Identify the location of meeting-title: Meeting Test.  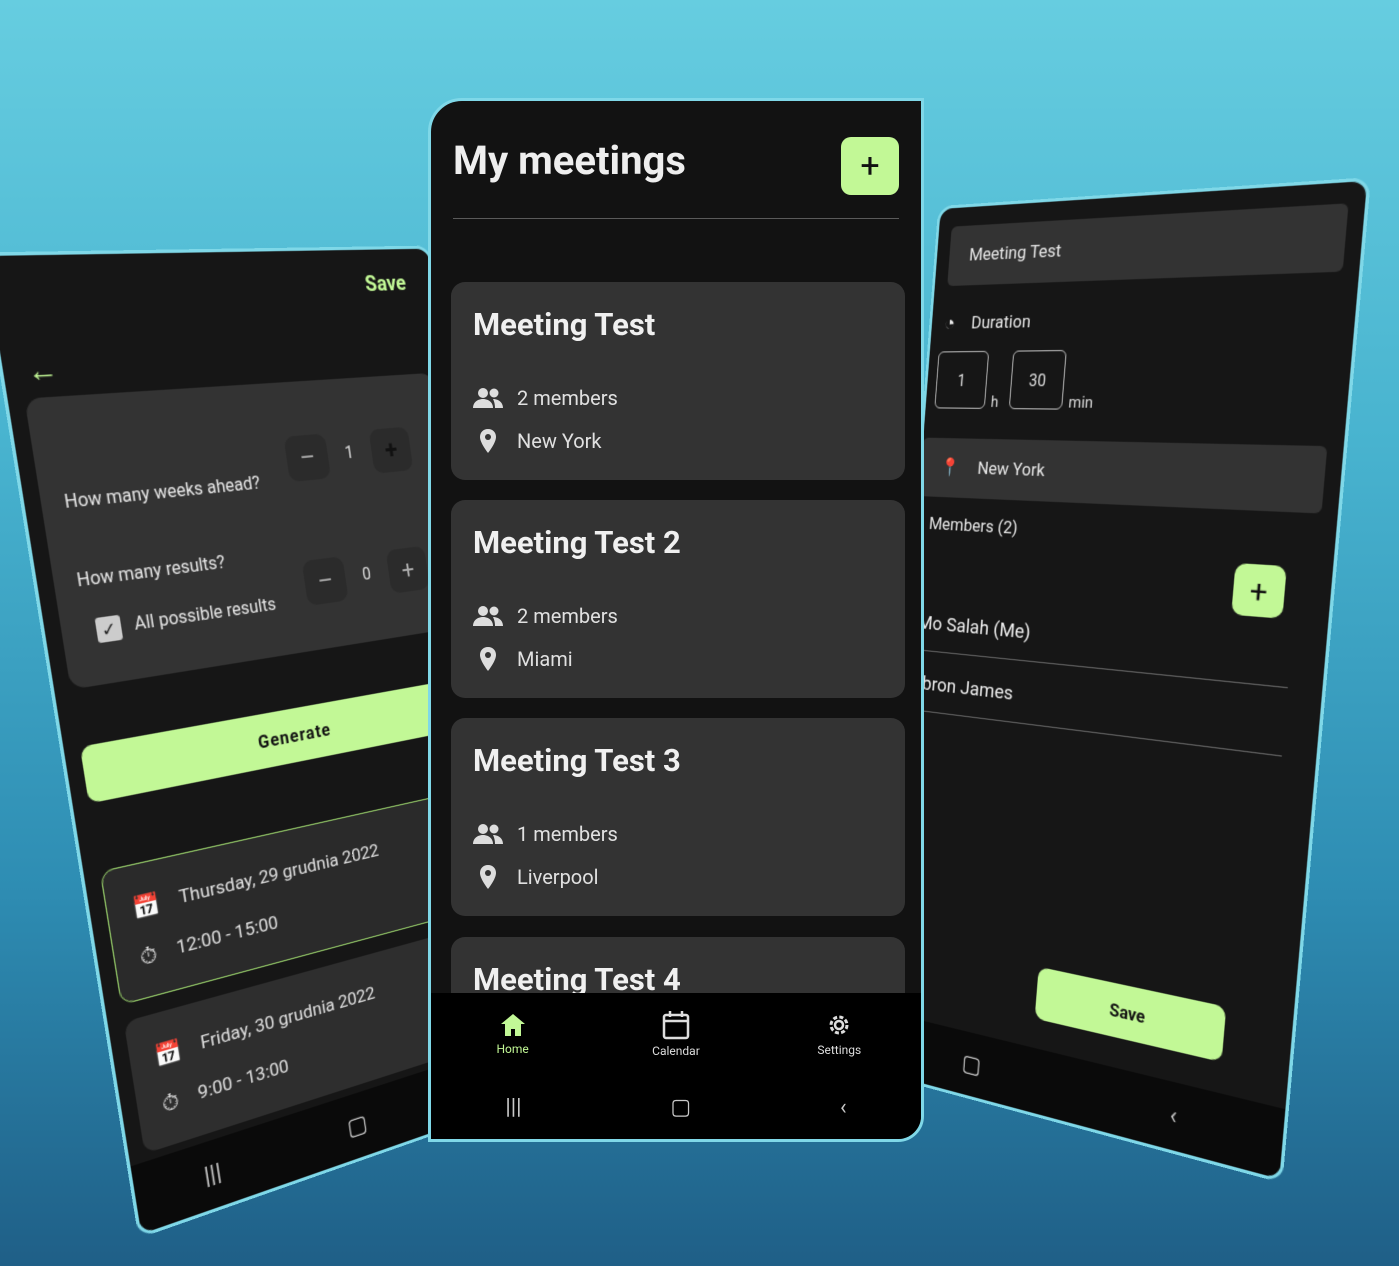
(564, 324).